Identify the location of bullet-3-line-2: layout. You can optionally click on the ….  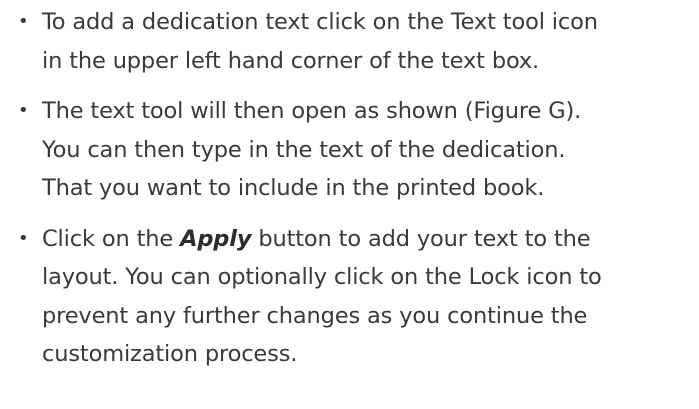
(322, 277).